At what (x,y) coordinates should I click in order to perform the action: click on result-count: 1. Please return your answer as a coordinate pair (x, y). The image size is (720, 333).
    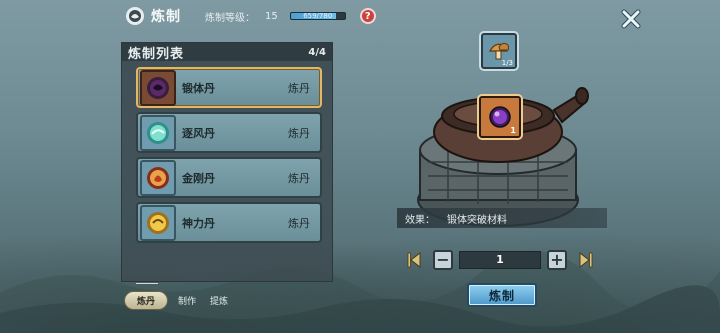
    Looking at the image, I should click on (513, 130).